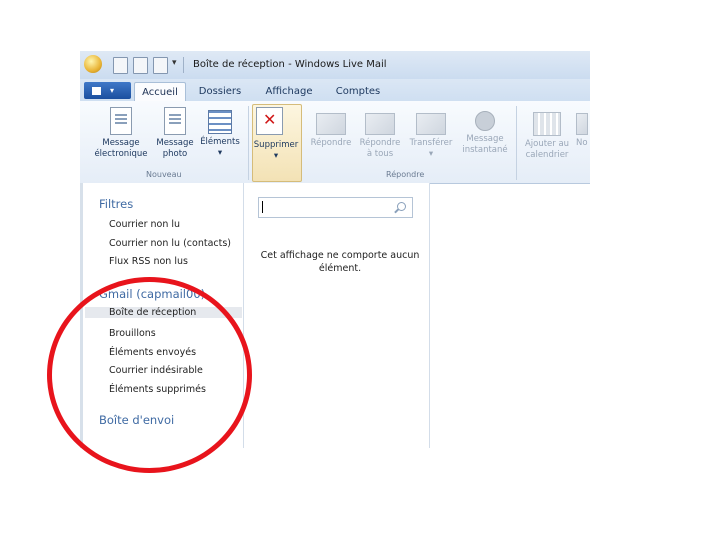  Describe the element at coordinates (340, 262) in the screenshot. I see `empty-view-message: Cet affichage ne comporte aucun élément.` at that location.